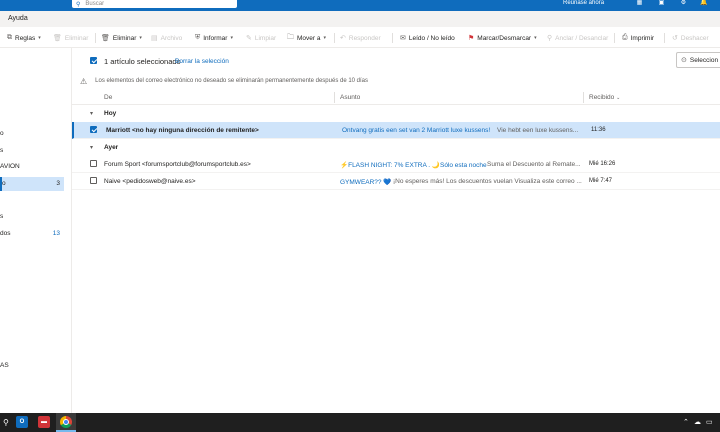  I want to click on sweep-button: ✎ Limpiar, so click(261, 38).